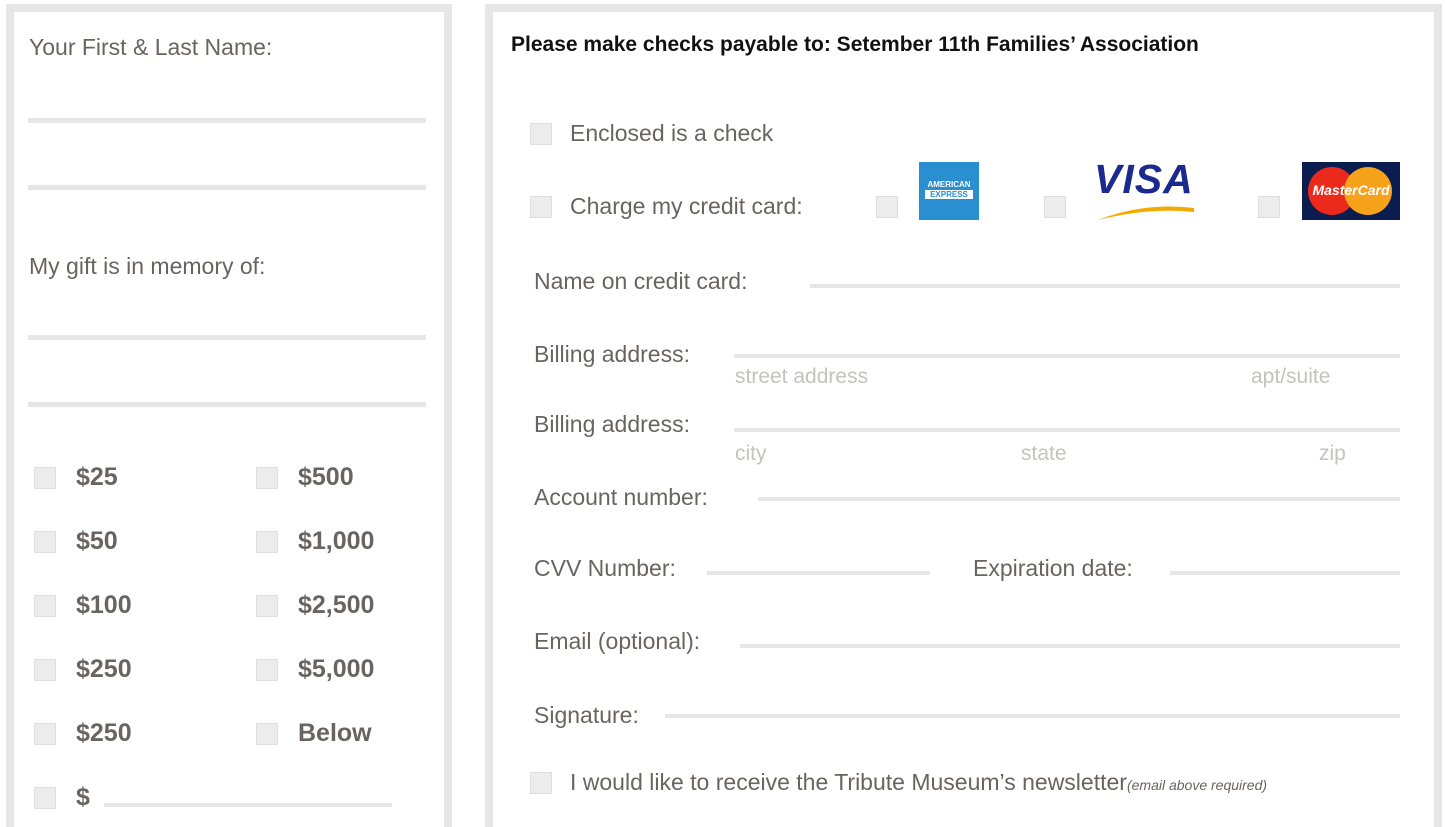 The width and height of the screenshot is (1445, 827). What do you see at coordinates (45, 542) in the screenshot?
I see `amount-50-checkbox` at bounding box center [45, 542].